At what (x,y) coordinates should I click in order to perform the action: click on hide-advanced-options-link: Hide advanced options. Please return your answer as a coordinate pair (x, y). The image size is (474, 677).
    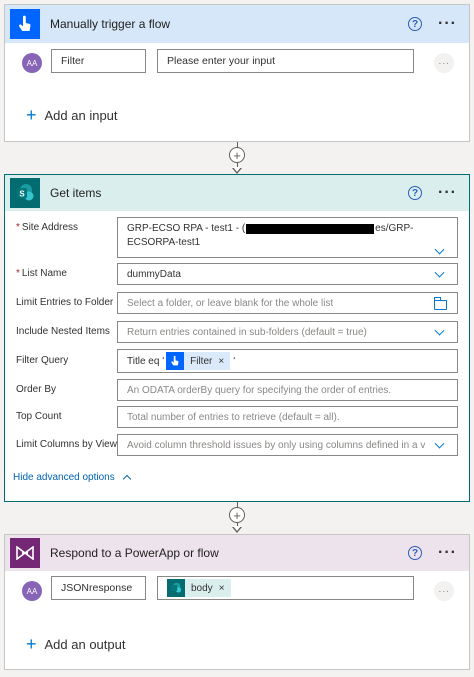
    Looking at the image, I should click on (72, 478).